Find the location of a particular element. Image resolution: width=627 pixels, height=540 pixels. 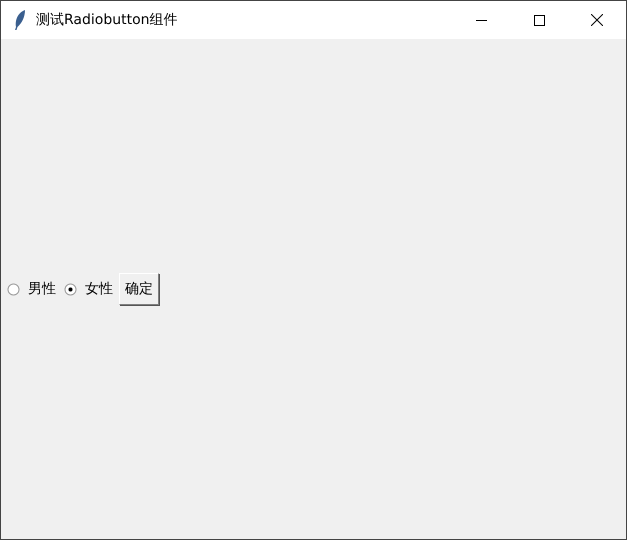

window-title: 测试Radiobutton组件 is located at coordinates (107, 20).